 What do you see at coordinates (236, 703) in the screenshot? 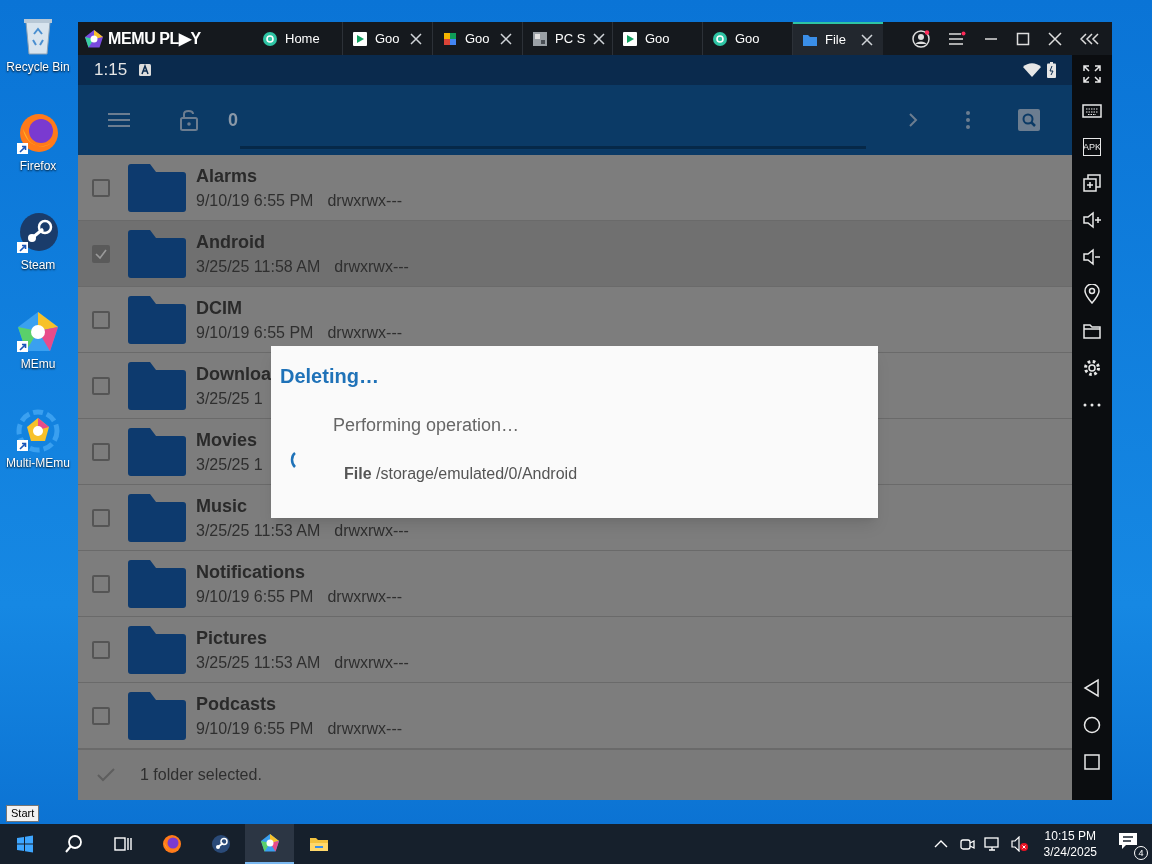
I see `file-name: Podcasts` at bounding box center [236, 703].